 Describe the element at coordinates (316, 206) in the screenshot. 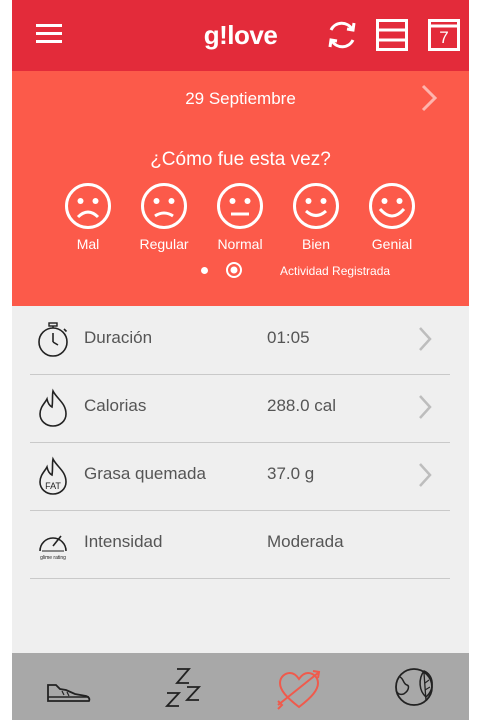

I see `smile-face-icon` at that location.